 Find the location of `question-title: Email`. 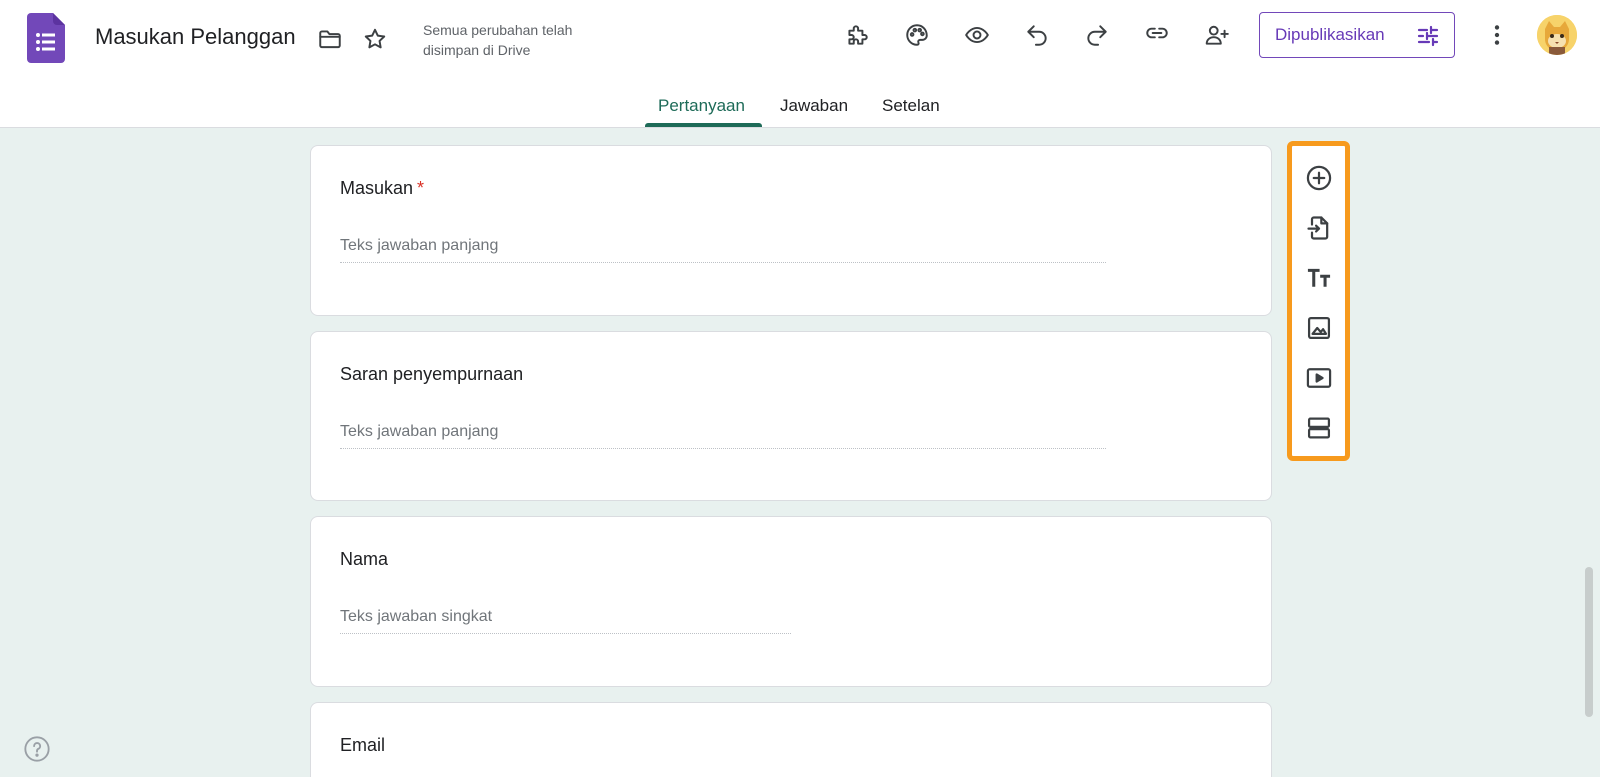

question-title: Email is located at coordinates (363, 745).